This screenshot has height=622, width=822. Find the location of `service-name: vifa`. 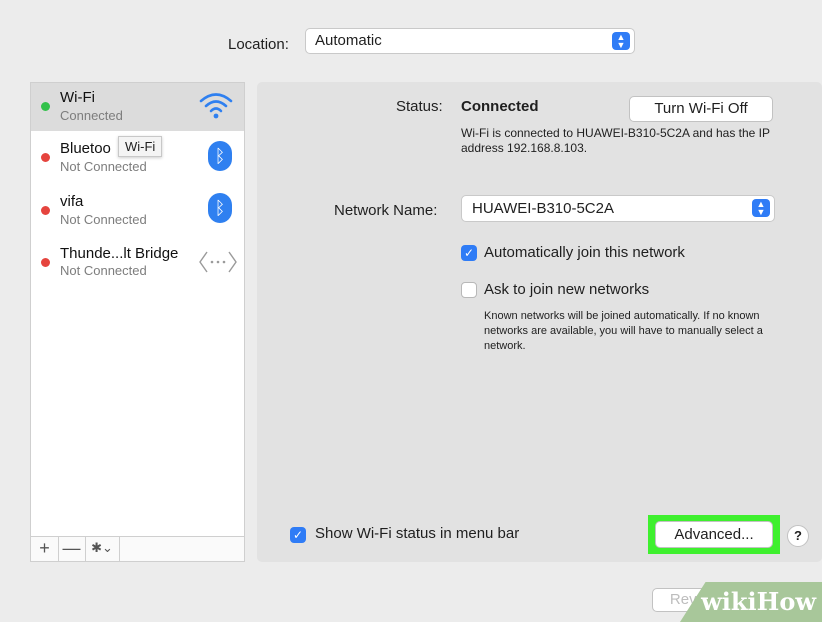

service-name: vifa is located at coordinates (72, 201).